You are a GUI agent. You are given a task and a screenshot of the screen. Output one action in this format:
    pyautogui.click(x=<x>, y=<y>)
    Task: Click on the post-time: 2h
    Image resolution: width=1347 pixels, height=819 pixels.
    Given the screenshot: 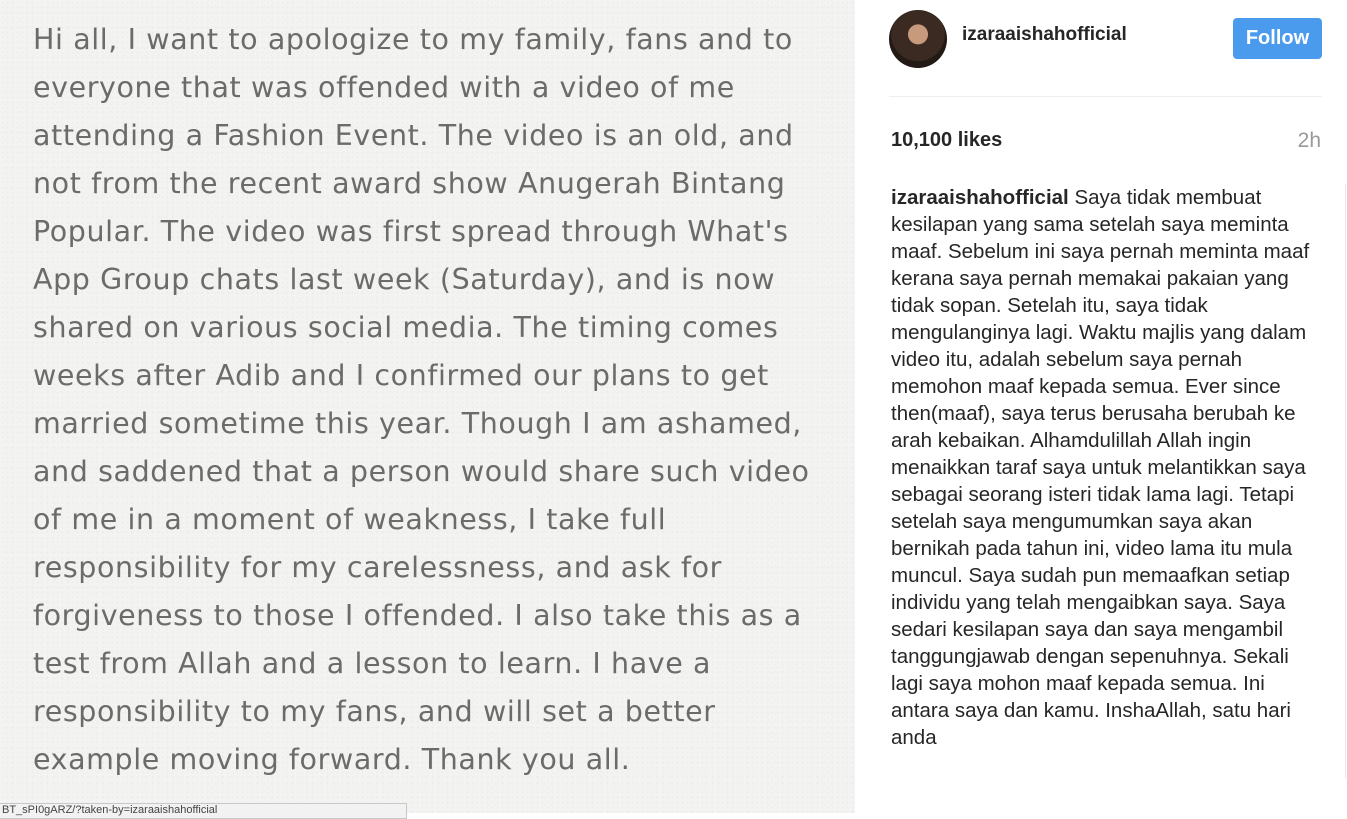 What is the action you would take?
    pyautogui.click(x=1309, y=141)
    